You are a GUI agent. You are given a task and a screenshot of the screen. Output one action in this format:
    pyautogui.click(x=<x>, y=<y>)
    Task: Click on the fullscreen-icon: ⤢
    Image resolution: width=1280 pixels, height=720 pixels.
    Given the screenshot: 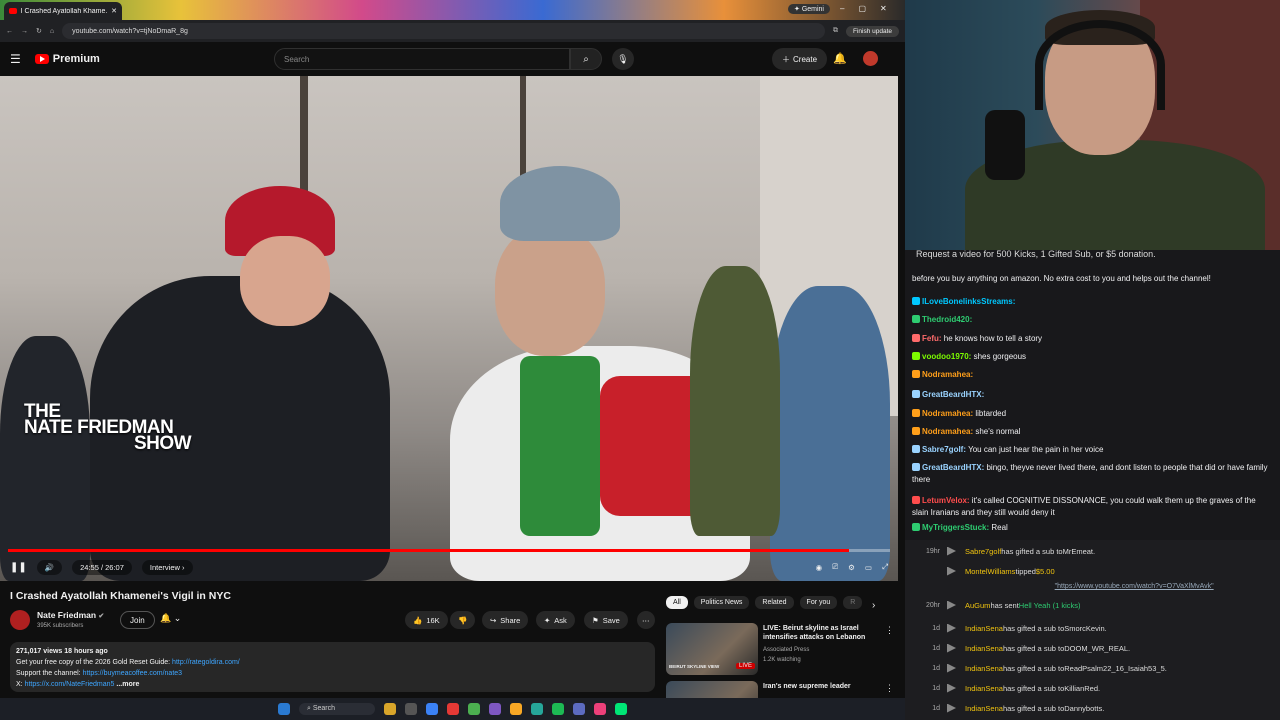 What is the action you would take?
    pyautogui.click(x=885, y=567)
    